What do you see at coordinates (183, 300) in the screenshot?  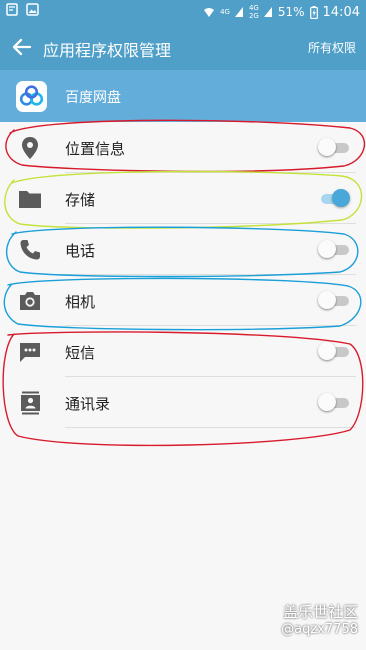 I see `permission-row-camera: 相机` at bounding box center [183, 300].